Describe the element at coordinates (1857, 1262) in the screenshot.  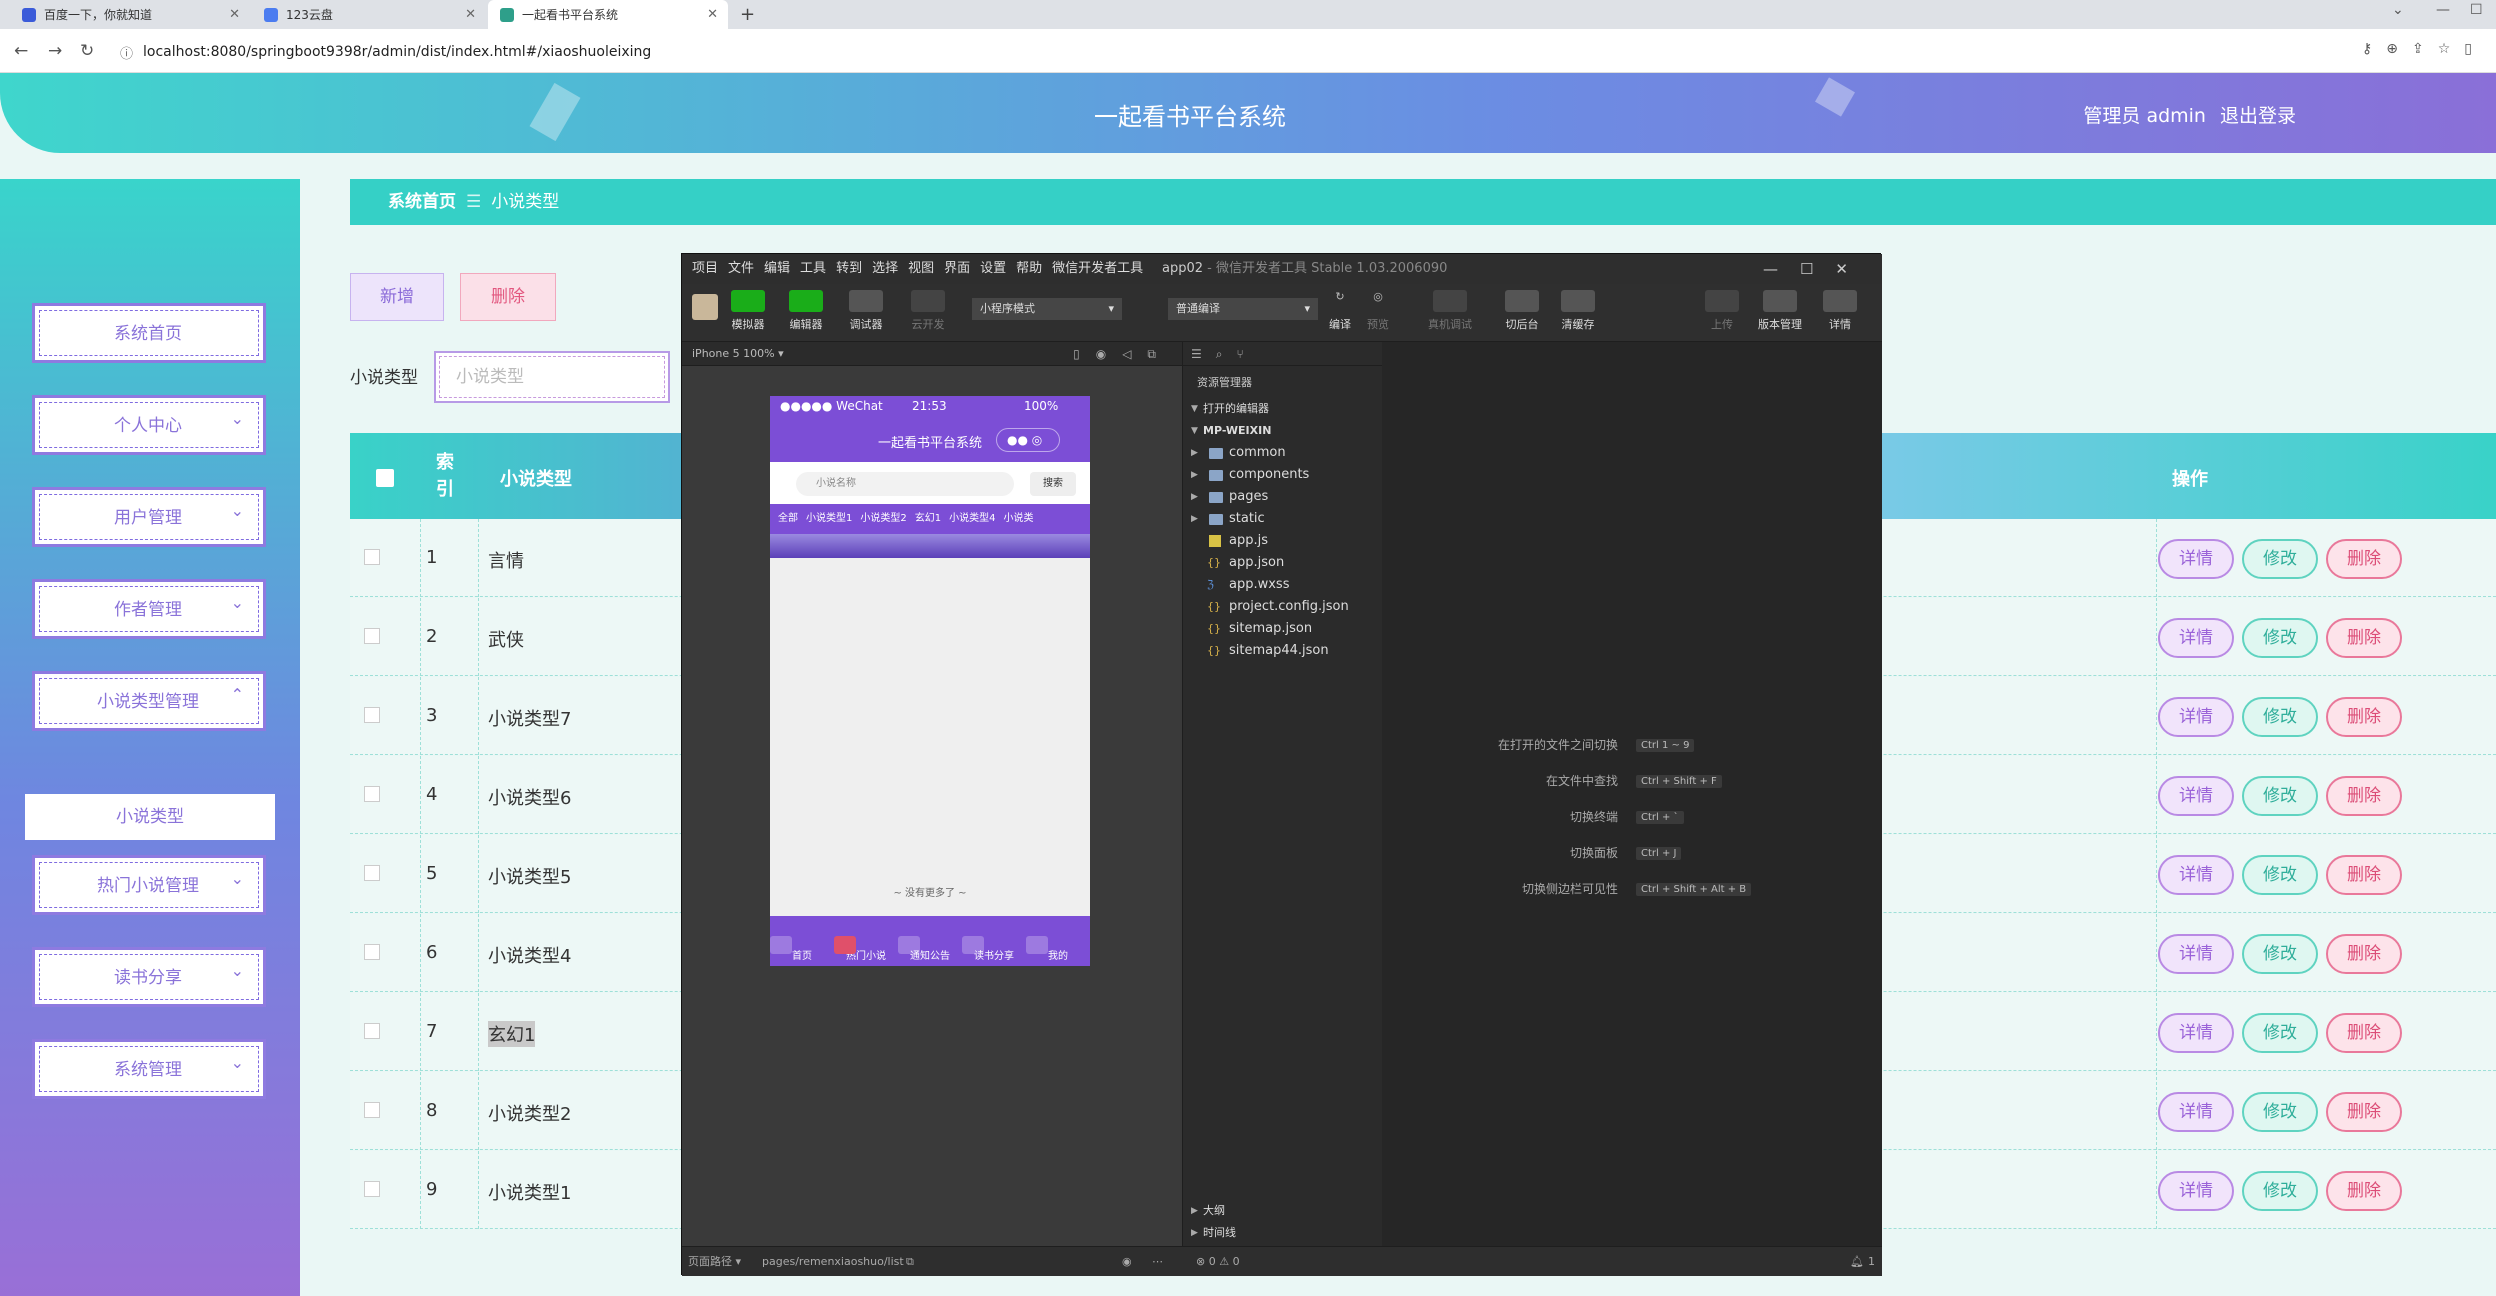
I see `bell-icon: 🔔︎` at that location.